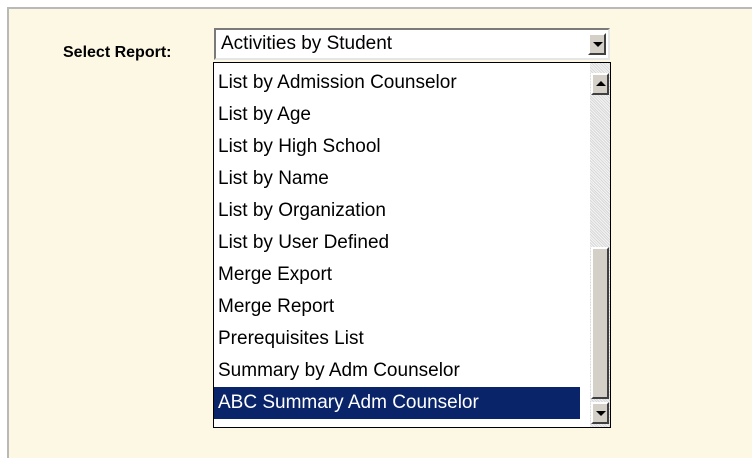 The image size is (752, 458). Describe the element at coordinates (397, 339) in the screenshot. I see `list-item: Prerequisites List` at that location.